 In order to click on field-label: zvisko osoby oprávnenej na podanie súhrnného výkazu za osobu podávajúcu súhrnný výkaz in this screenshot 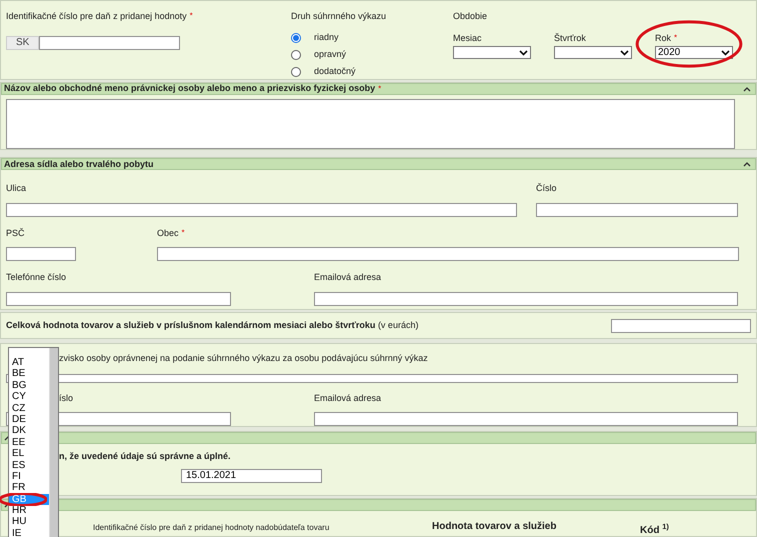, I will do `click(243, 358)`.